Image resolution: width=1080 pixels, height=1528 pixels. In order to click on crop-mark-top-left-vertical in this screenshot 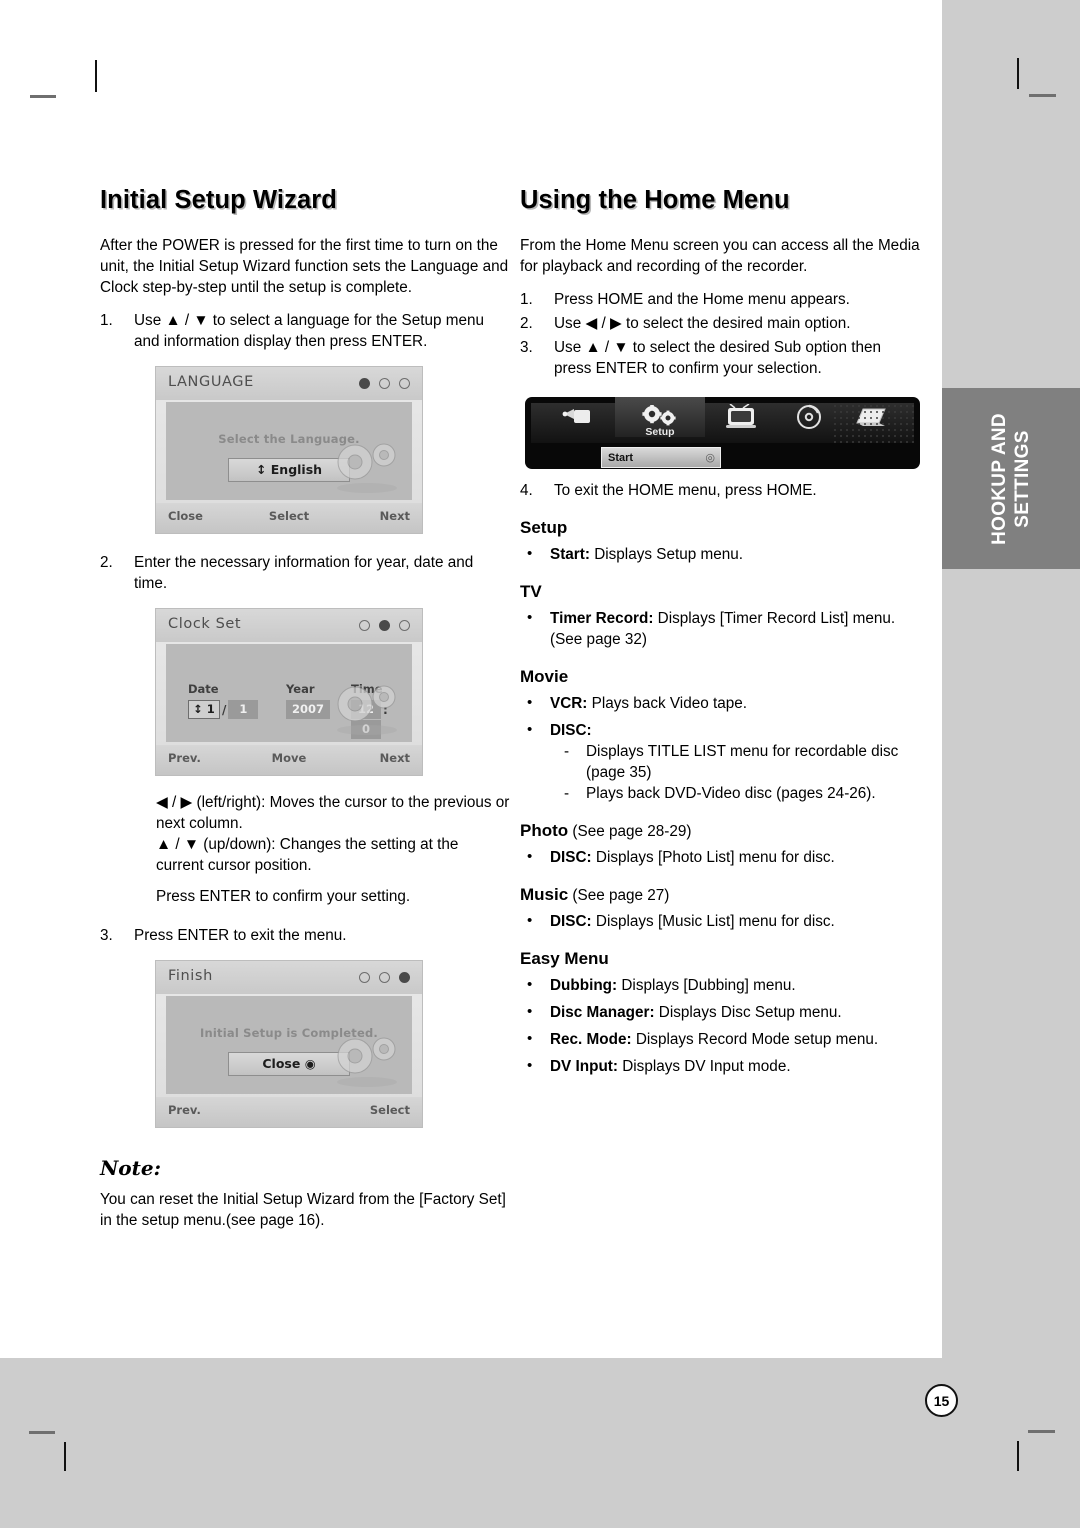, I will do `click(96, 76)`.